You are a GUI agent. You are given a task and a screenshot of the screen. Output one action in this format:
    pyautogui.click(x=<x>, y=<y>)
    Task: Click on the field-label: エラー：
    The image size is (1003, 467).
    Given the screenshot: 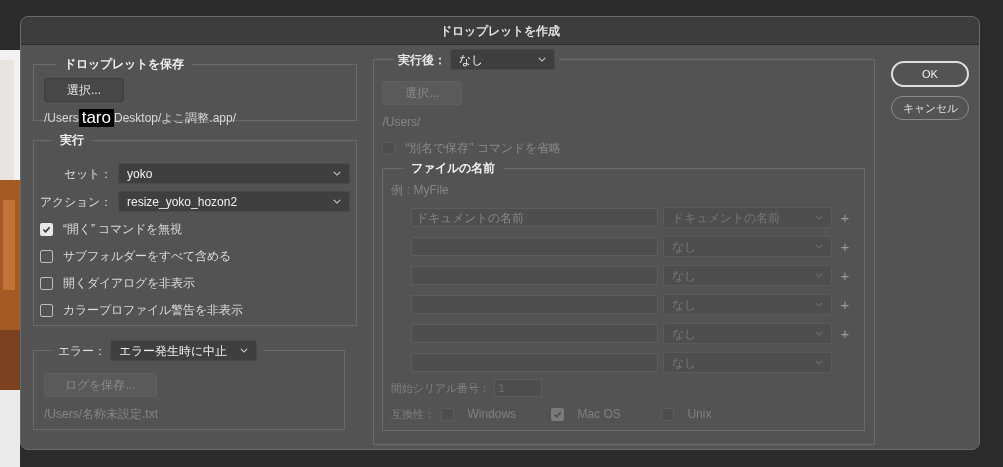 What is the action you would take?
    pyautogui.click(x=82, y=351)
    